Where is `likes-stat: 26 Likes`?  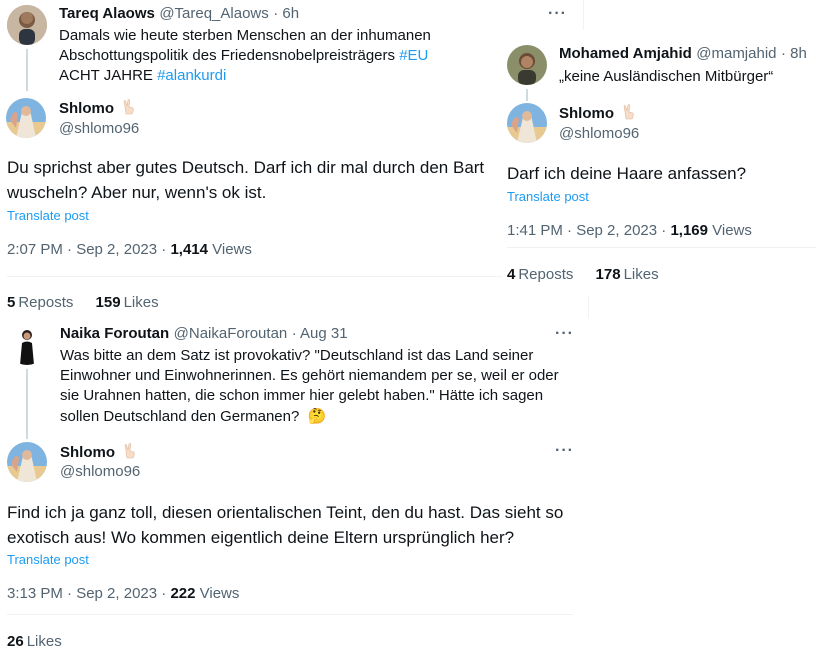
likes-stat: 26 Likes is located at coordinates (34, 641).